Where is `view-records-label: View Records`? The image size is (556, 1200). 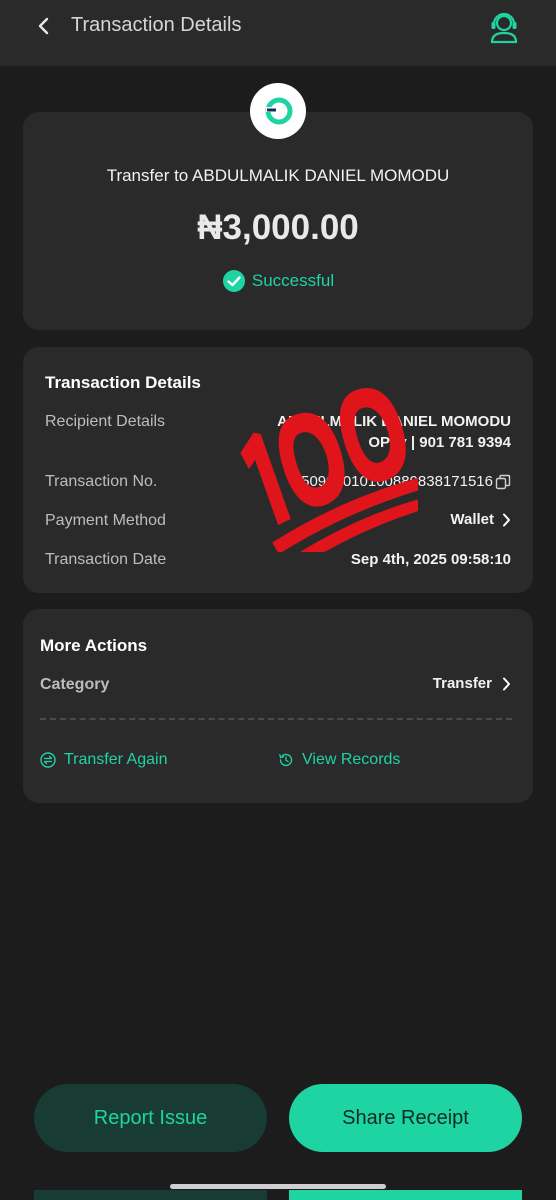
view-records-label: View Records is located at coordinates (351, 759).